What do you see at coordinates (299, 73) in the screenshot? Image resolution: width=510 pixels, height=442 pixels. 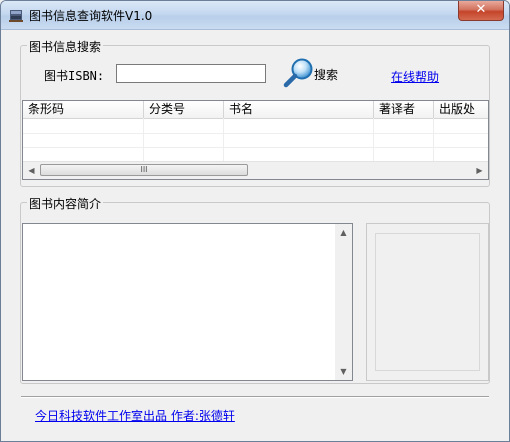 I see `search-icon` at bounding box center [299, 73].